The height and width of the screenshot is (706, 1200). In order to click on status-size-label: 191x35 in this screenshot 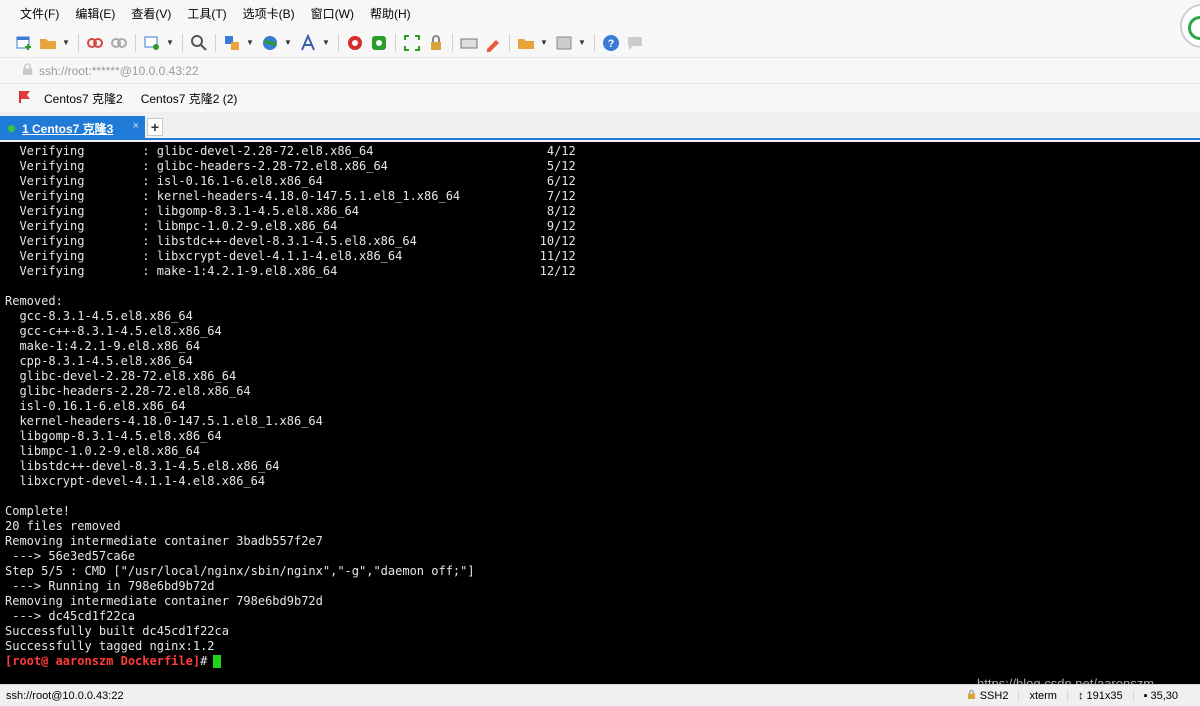, I will do `click(1104, 695)`.